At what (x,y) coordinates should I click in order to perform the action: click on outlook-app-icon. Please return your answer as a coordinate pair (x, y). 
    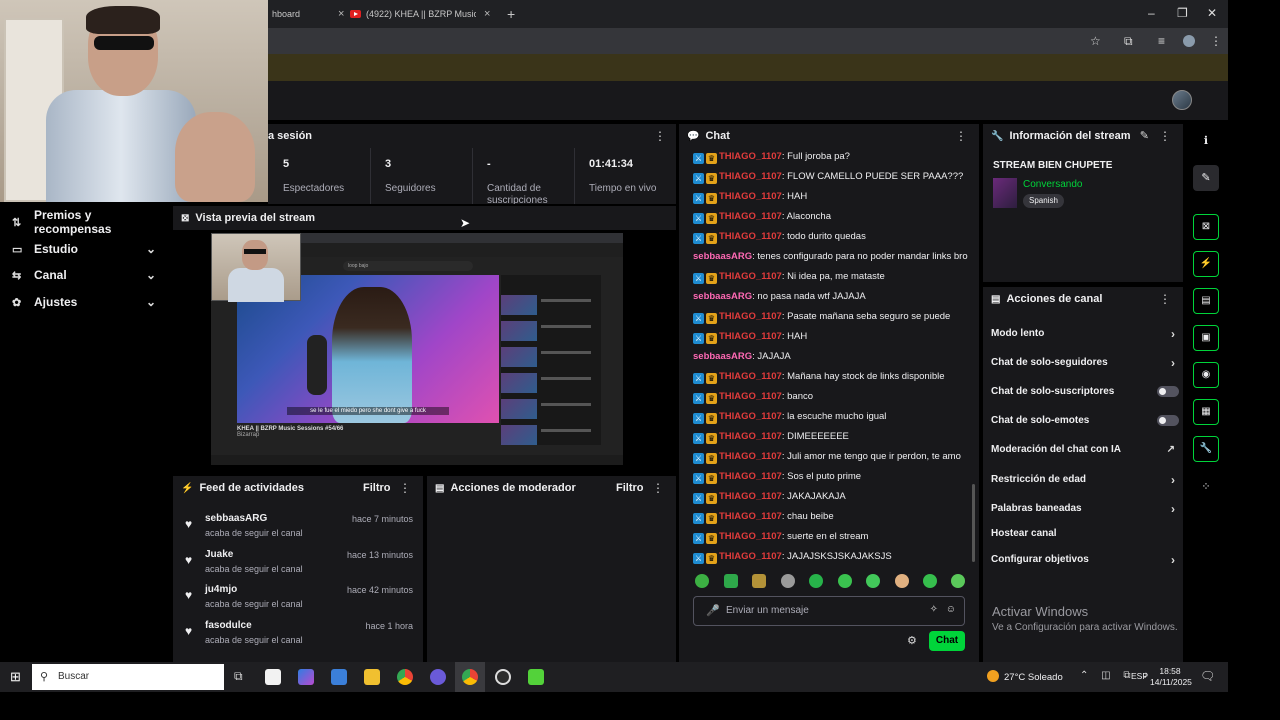
    Looking at the image, I should click on (339, 677).